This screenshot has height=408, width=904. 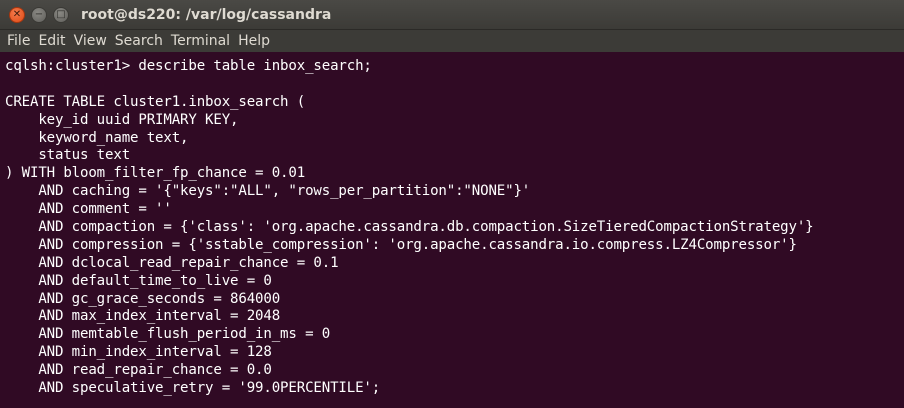 I want to click on menu-terminal: Terminal, so click(x=200, y=41).